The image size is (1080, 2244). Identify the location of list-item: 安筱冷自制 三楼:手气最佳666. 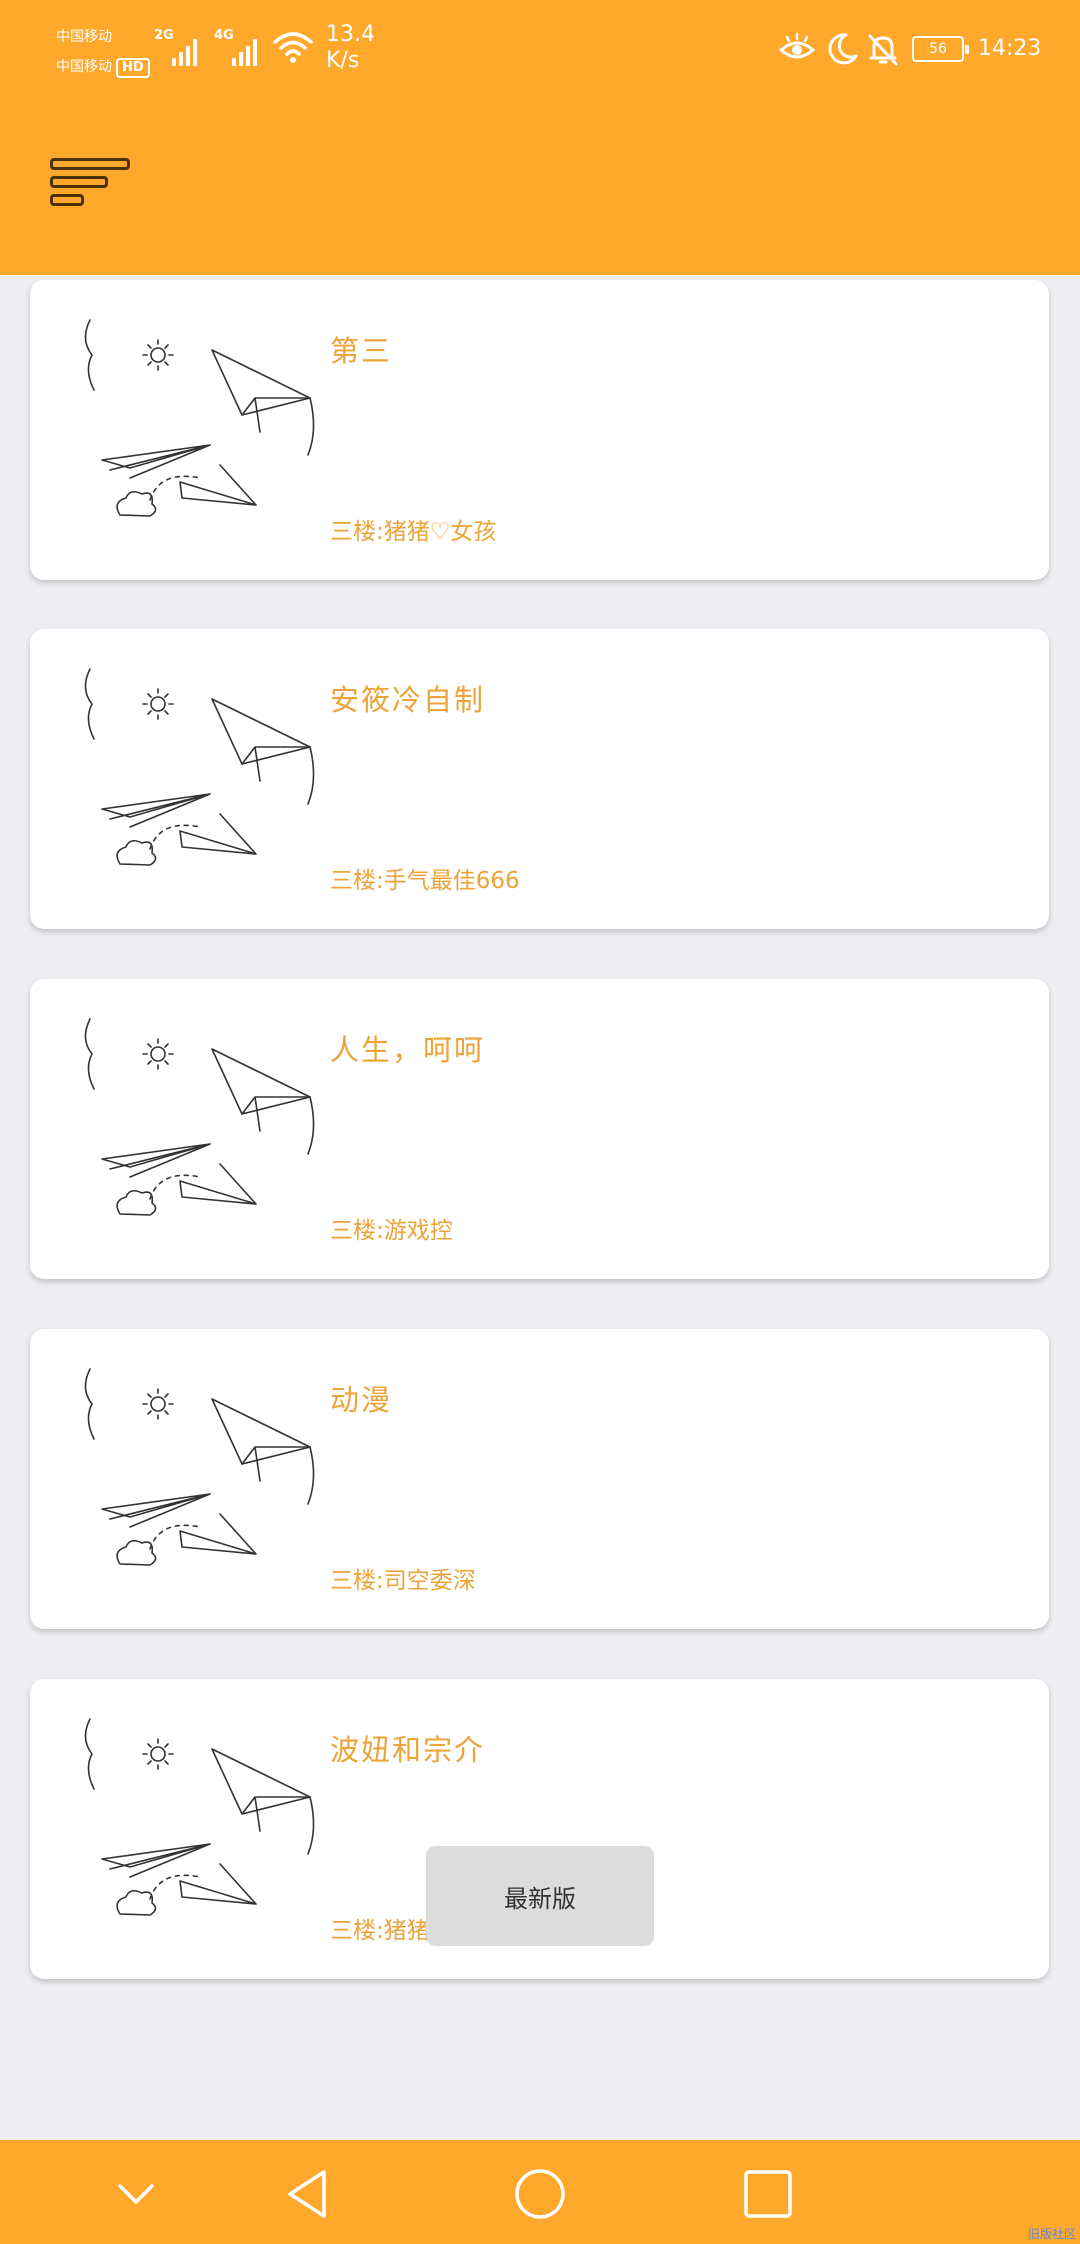
(539, 779).